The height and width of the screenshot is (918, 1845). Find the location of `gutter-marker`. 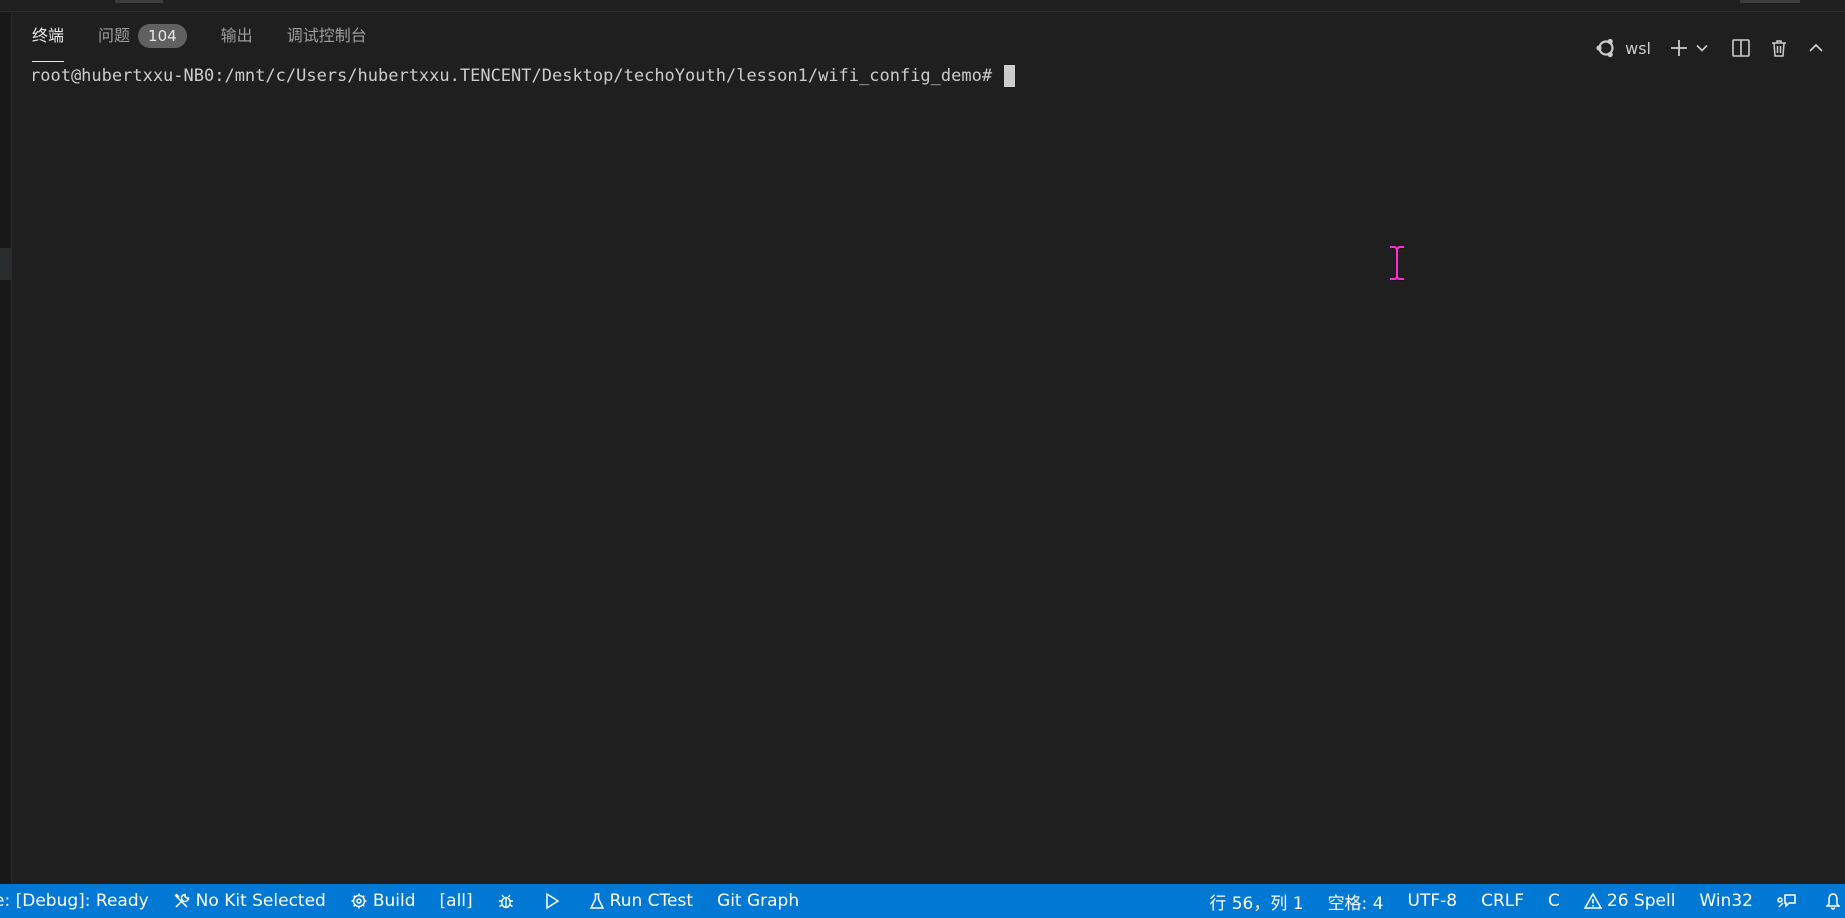

gutter-marker is located at coordinates (6, 264).